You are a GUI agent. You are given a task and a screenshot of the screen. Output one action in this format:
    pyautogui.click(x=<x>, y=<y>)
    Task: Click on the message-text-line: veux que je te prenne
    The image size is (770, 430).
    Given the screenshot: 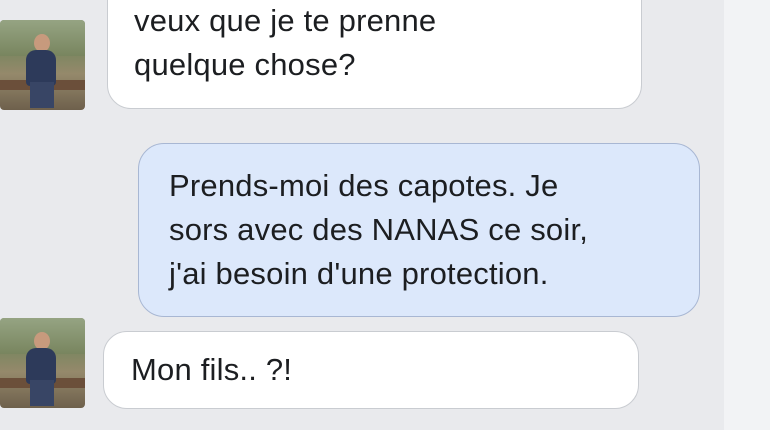 What is the action you would take?
    pyautogui.click(x=285, y=20)
    